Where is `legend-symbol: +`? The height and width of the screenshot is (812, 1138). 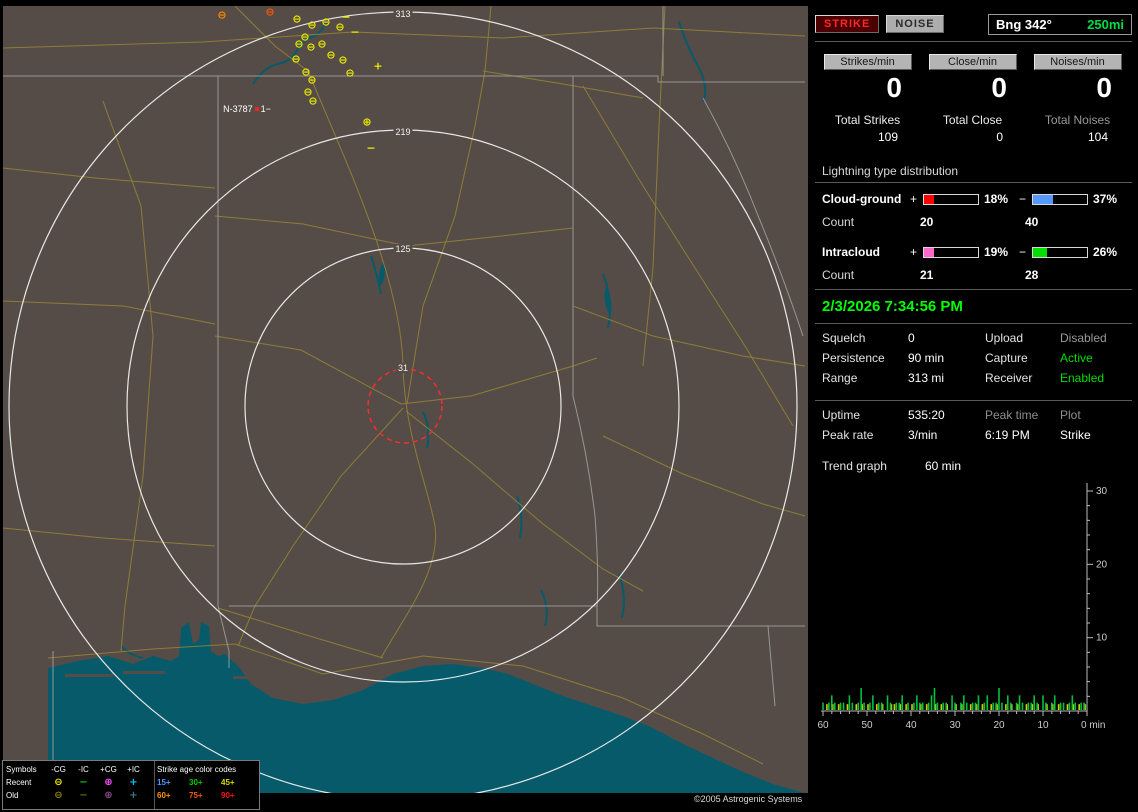
legend-symbol: + is located at coordinates (133, 795).